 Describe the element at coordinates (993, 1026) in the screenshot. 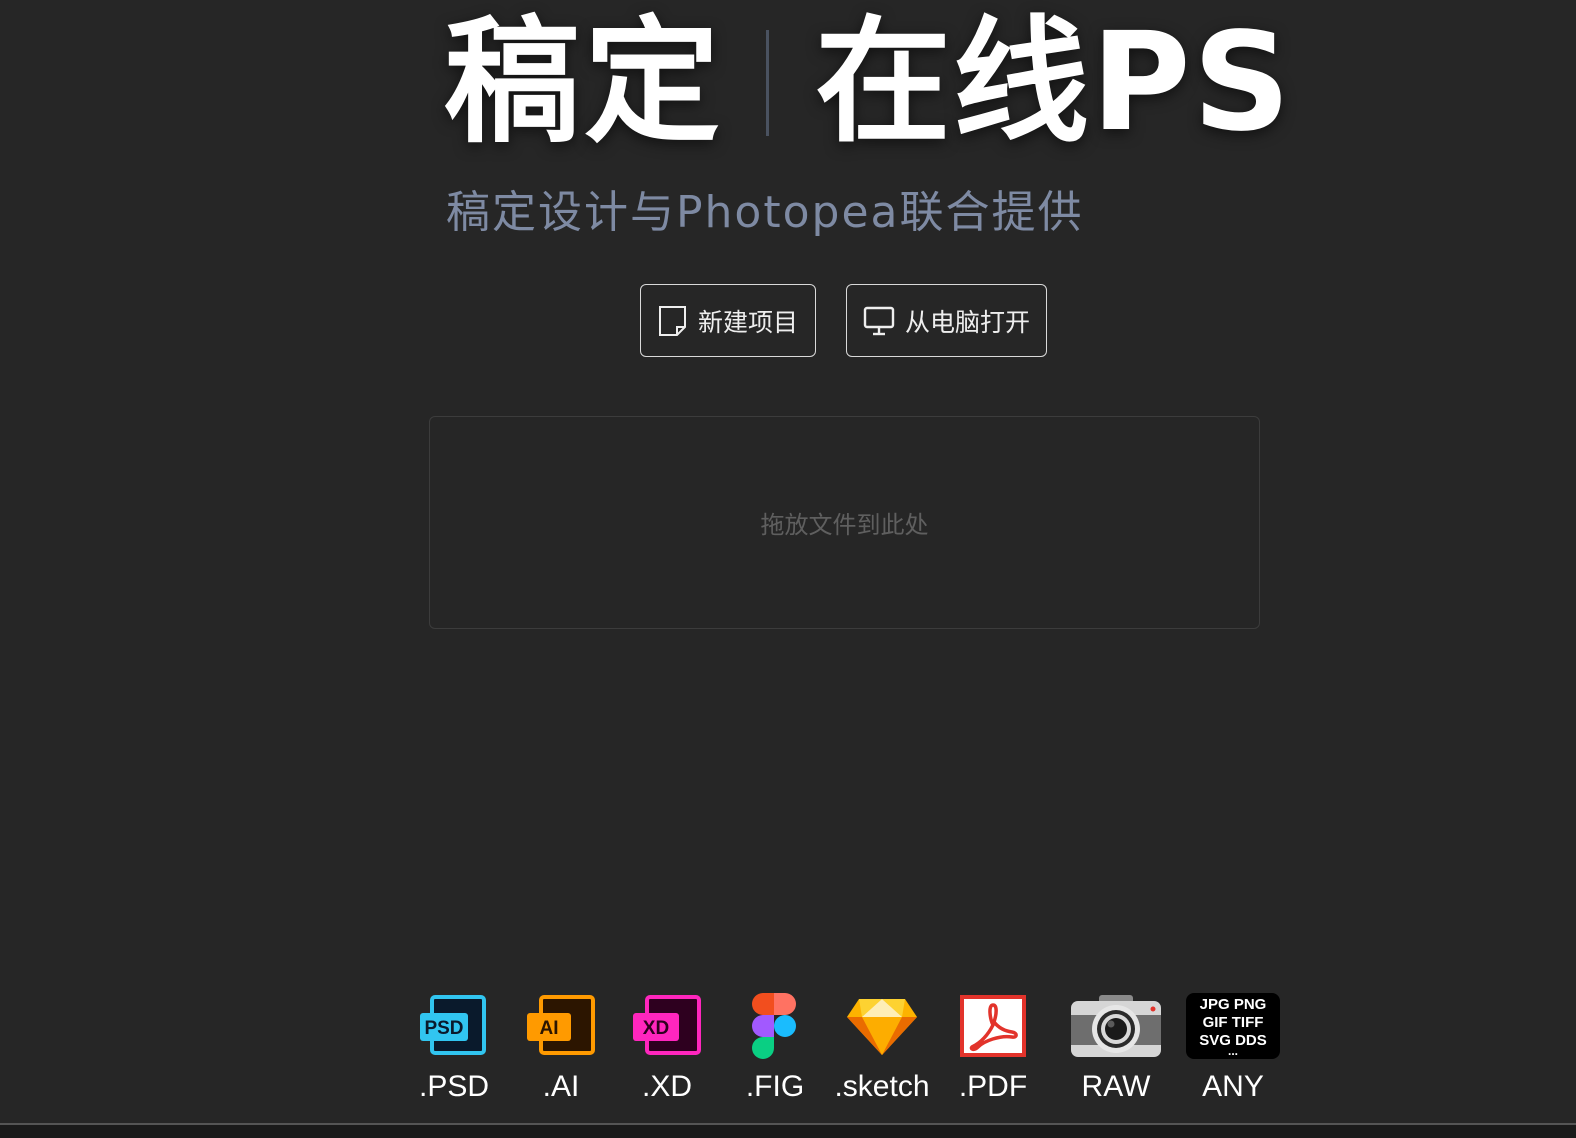

I see `pdf-icon` at that location.